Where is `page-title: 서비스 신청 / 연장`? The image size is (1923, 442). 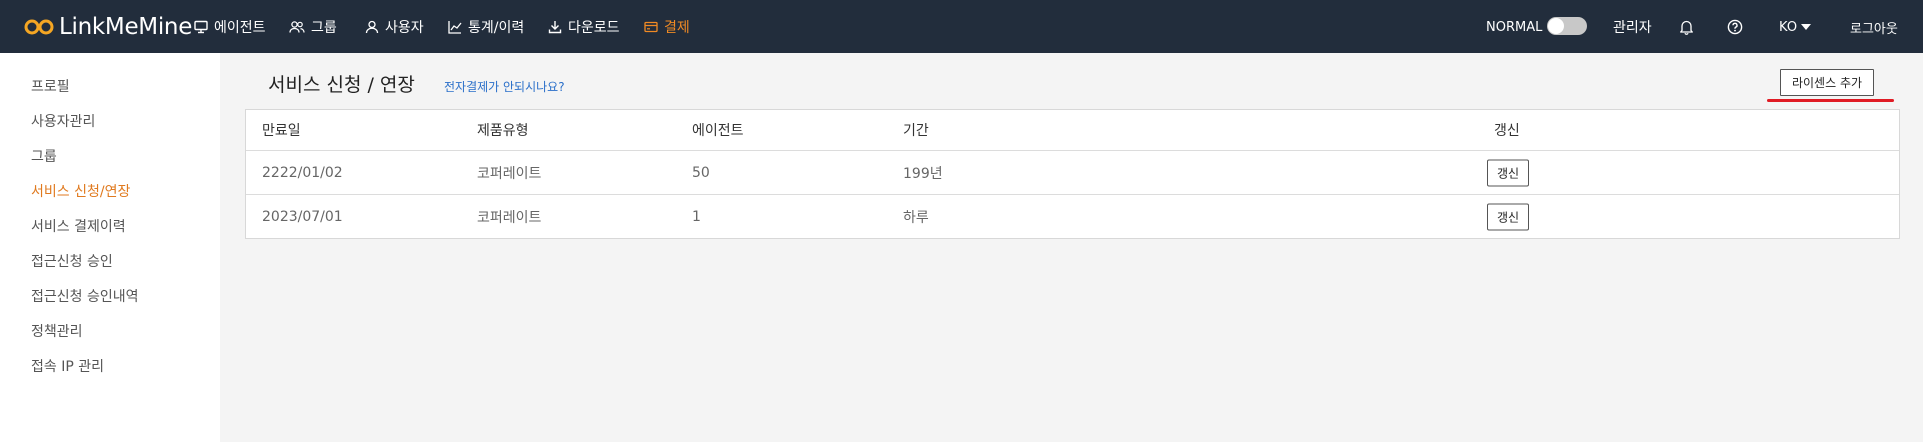
page-title: 서비스 신청 / 연장 is located at coordinates (341, 85).